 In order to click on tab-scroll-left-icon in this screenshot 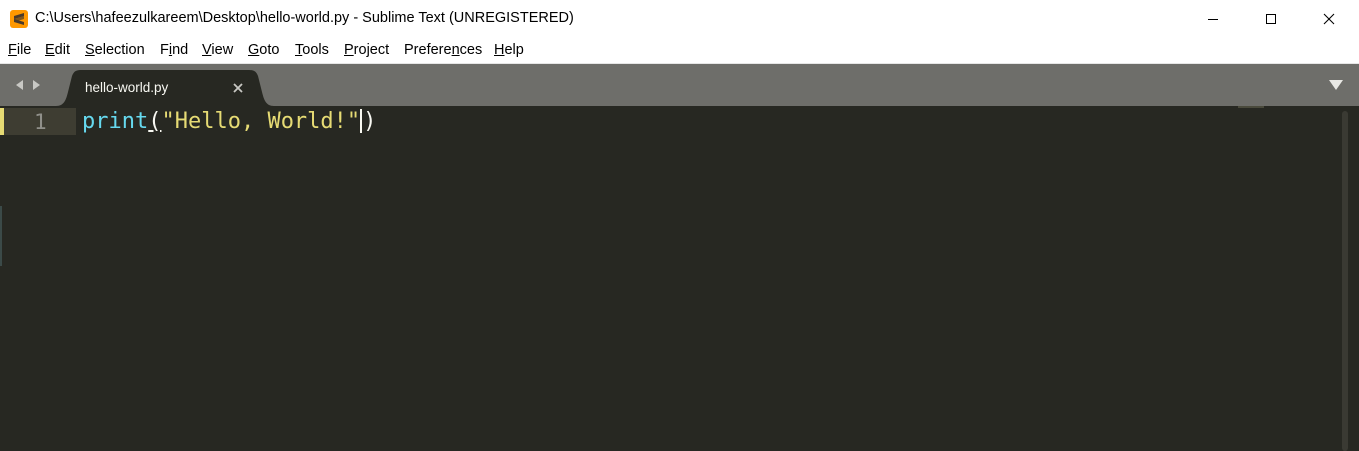, I will do `click(19, 85)`.